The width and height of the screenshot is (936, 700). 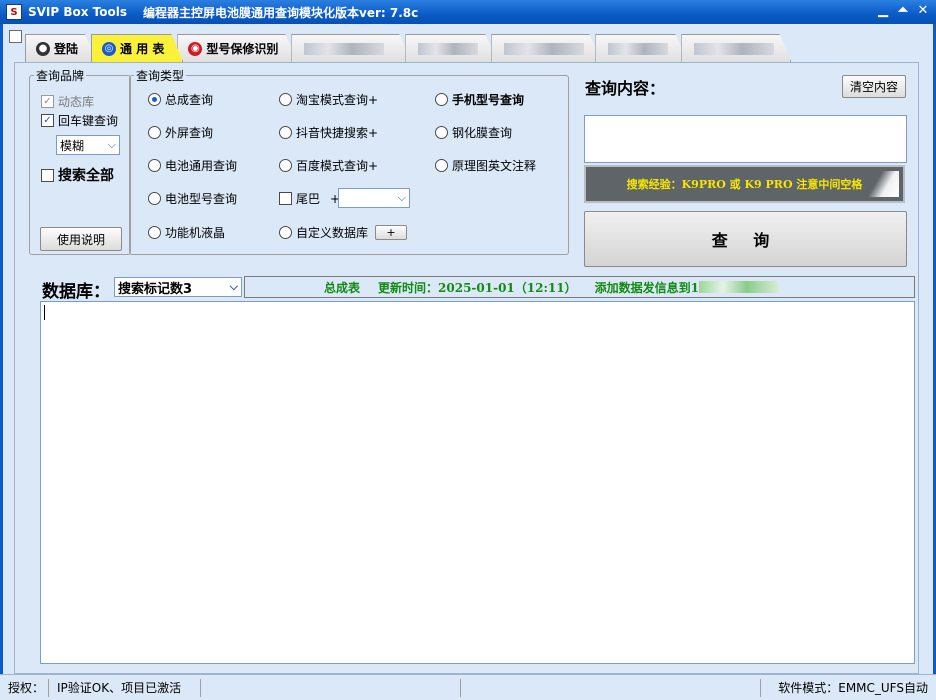 What do you see at coordinates (337, 166) in the screenshot?
I see `radio-label: 百度模式查询+` at bounding box center [337, 166].